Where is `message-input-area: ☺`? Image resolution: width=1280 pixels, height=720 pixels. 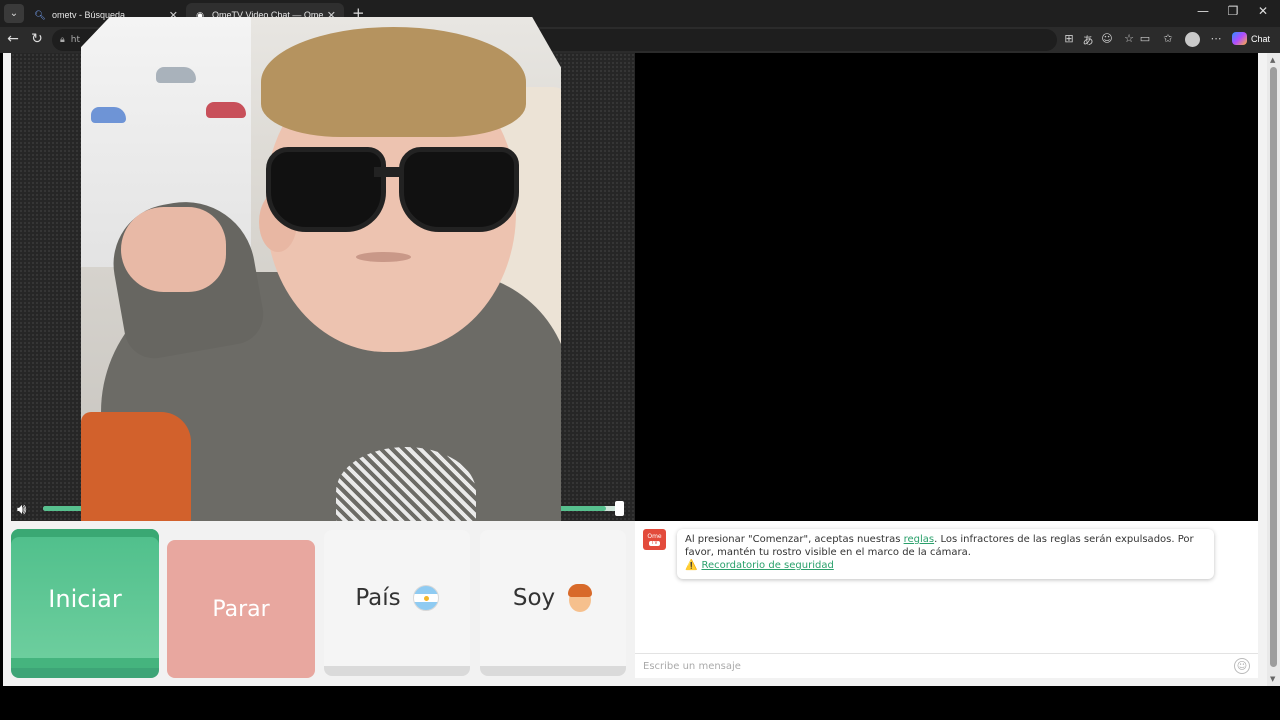
message-input-area: ☺ is located at coordinates (946, 666).